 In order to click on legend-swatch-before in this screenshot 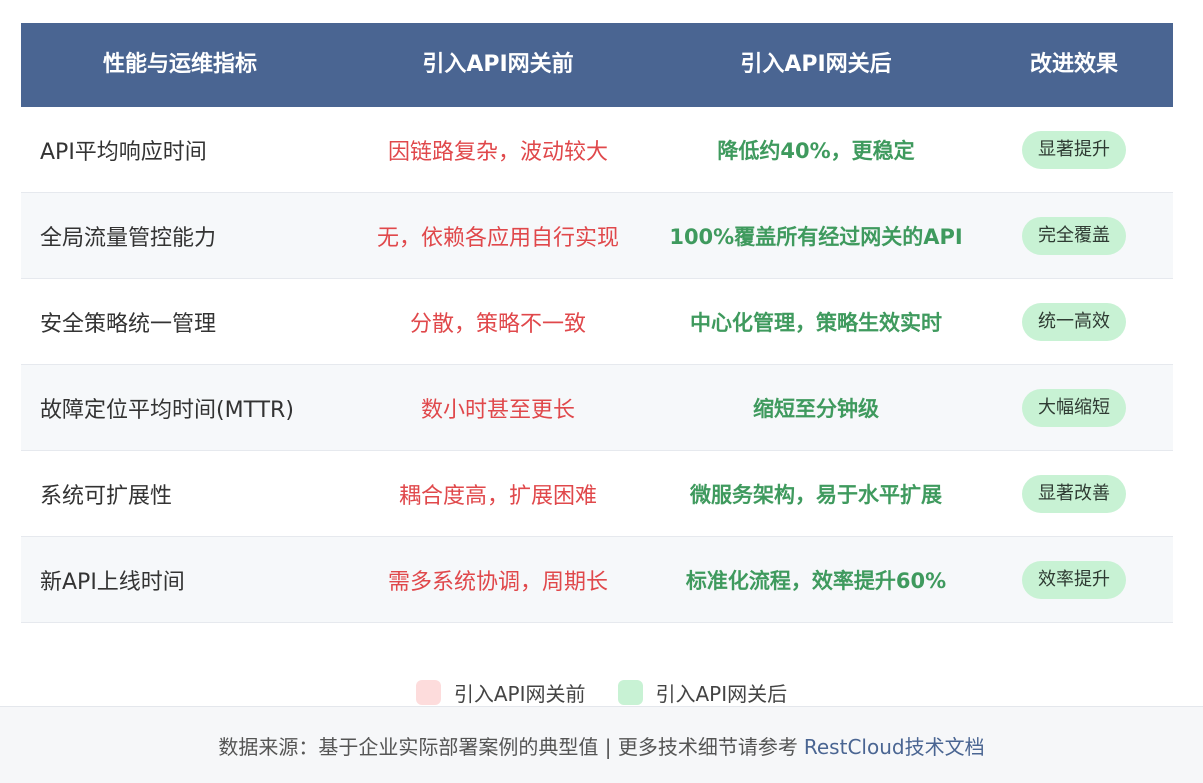, I will do `click(428, 692)`.